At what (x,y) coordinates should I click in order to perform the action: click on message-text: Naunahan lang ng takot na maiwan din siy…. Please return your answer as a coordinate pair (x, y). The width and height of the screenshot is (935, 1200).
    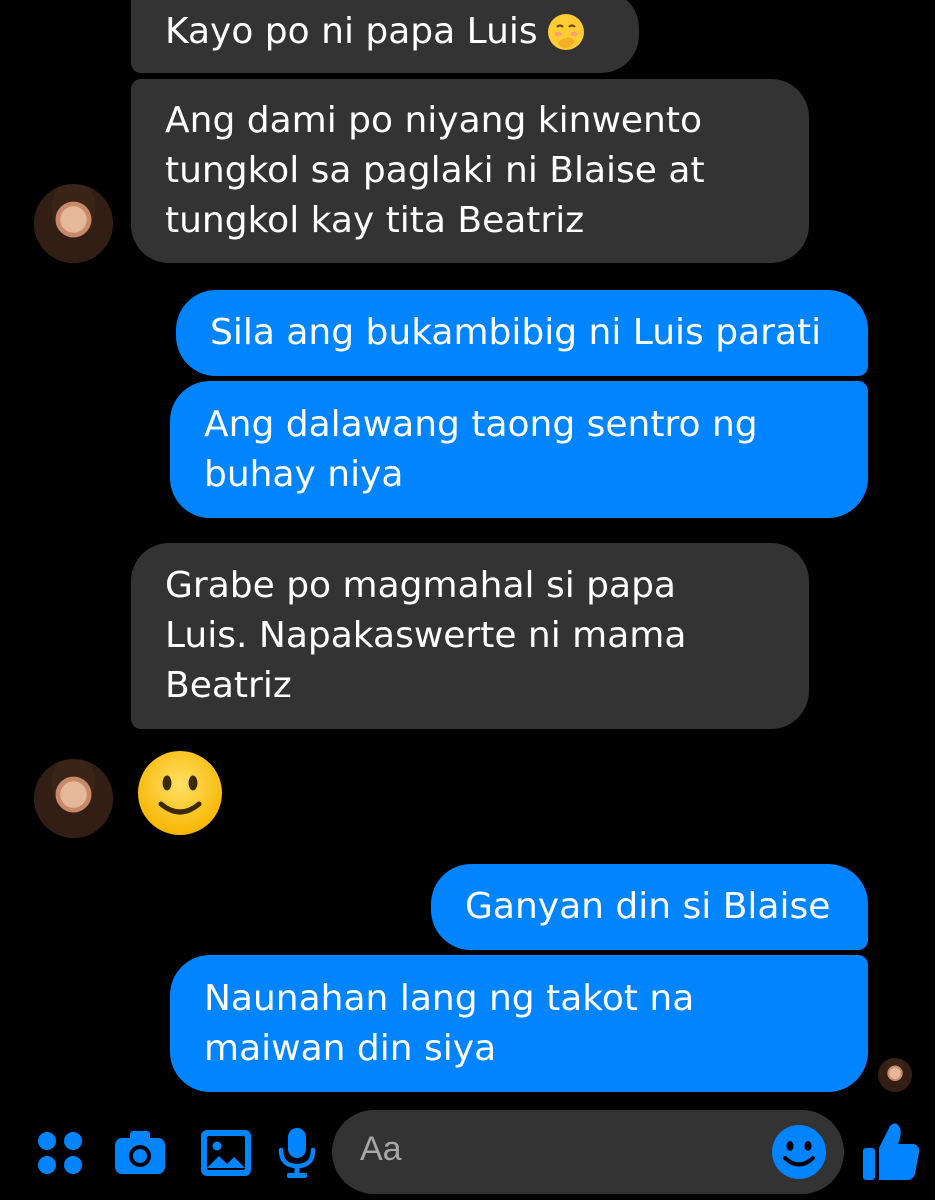
    Looking at the image, I should click on (449, 1023).